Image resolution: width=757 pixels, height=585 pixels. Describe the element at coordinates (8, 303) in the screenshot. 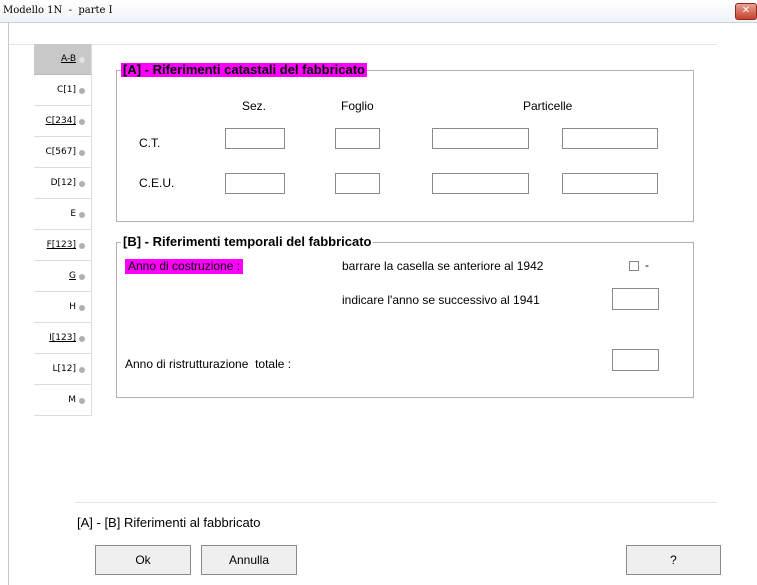

I see `window-left-border` at that location.